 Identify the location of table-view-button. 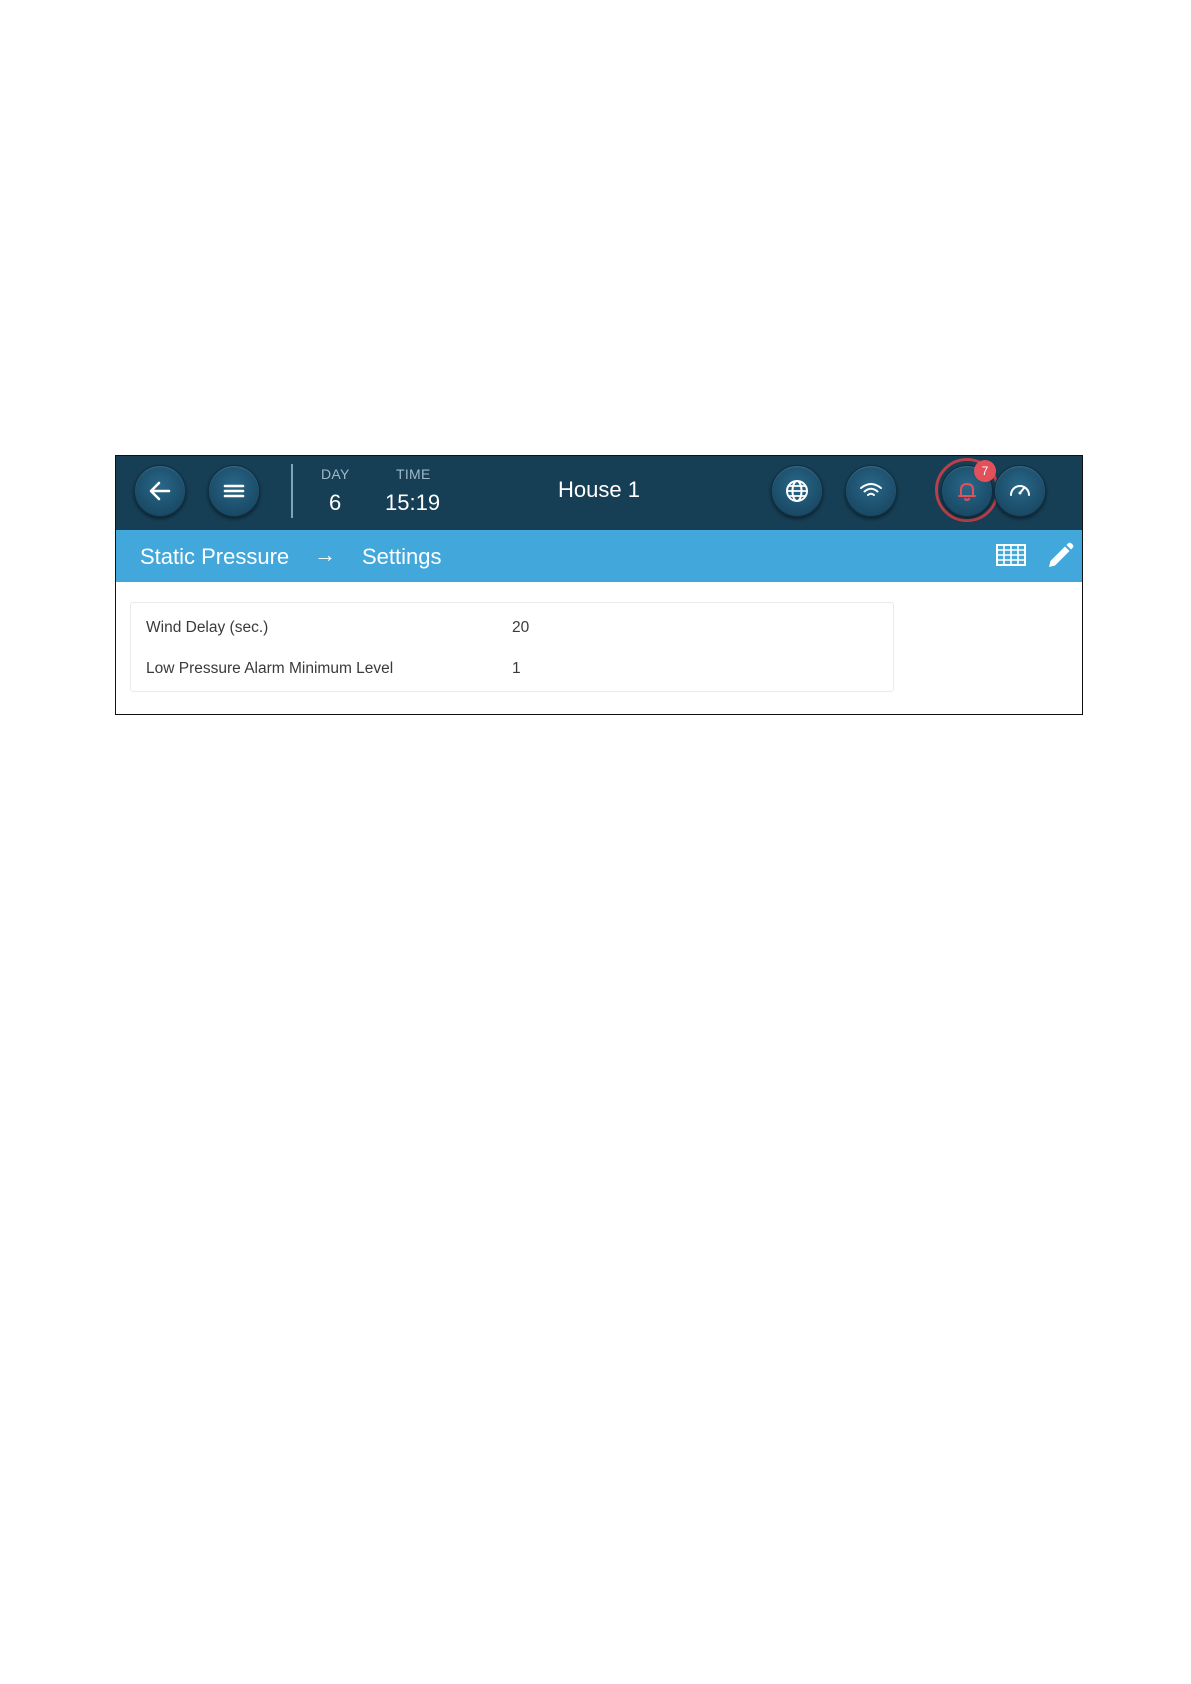
(1011, 557).